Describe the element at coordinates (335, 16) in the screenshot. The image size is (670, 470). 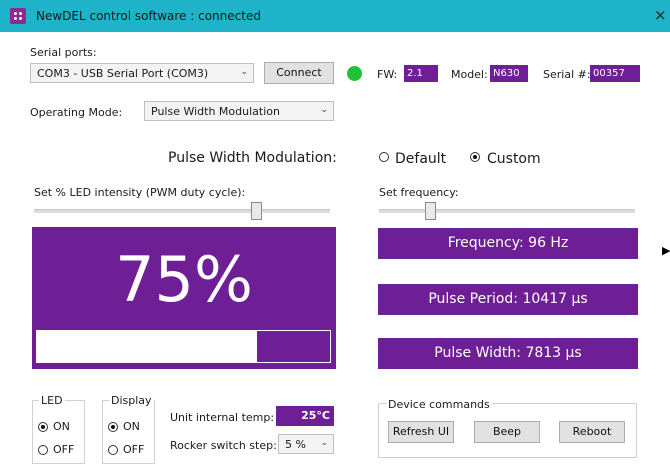
I see `title-bar: NewDEL control software : connected ×` at that location.